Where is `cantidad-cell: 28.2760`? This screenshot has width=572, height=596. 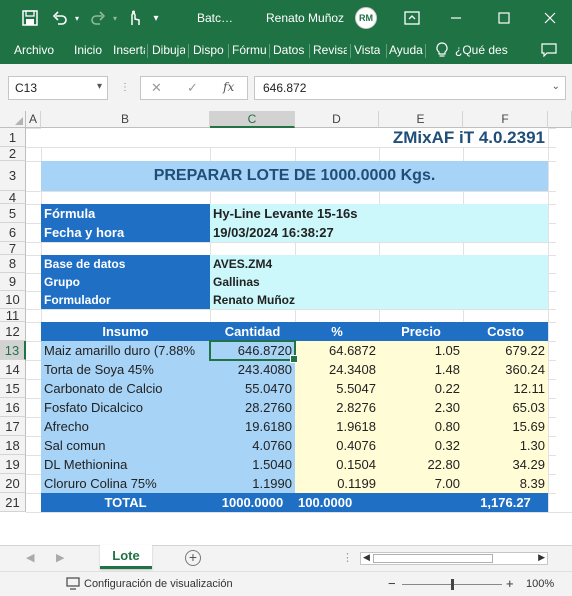 cantidad-cell: 28.2760 is located at coordinates (252, 407).